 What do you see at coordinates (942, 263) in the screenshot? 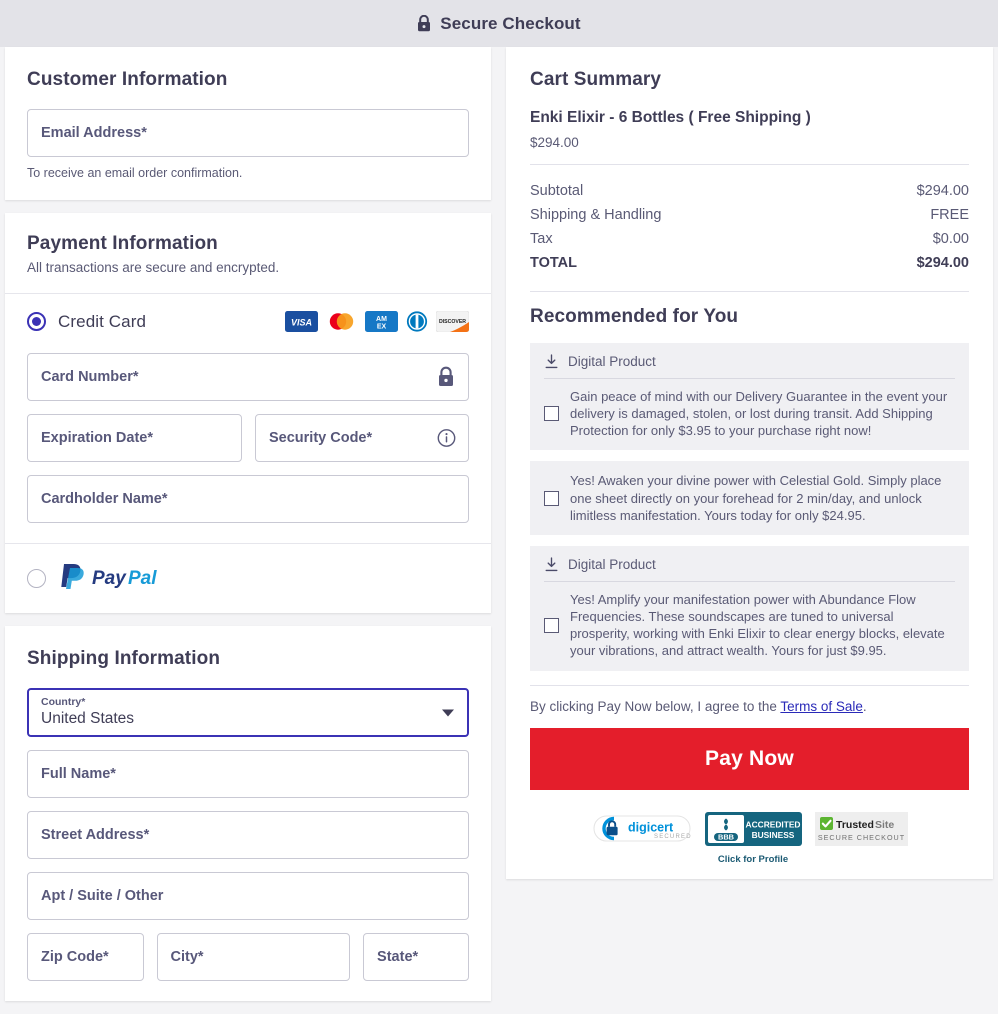
I see `total-value: $294.00` at bounding box center [942, 263].